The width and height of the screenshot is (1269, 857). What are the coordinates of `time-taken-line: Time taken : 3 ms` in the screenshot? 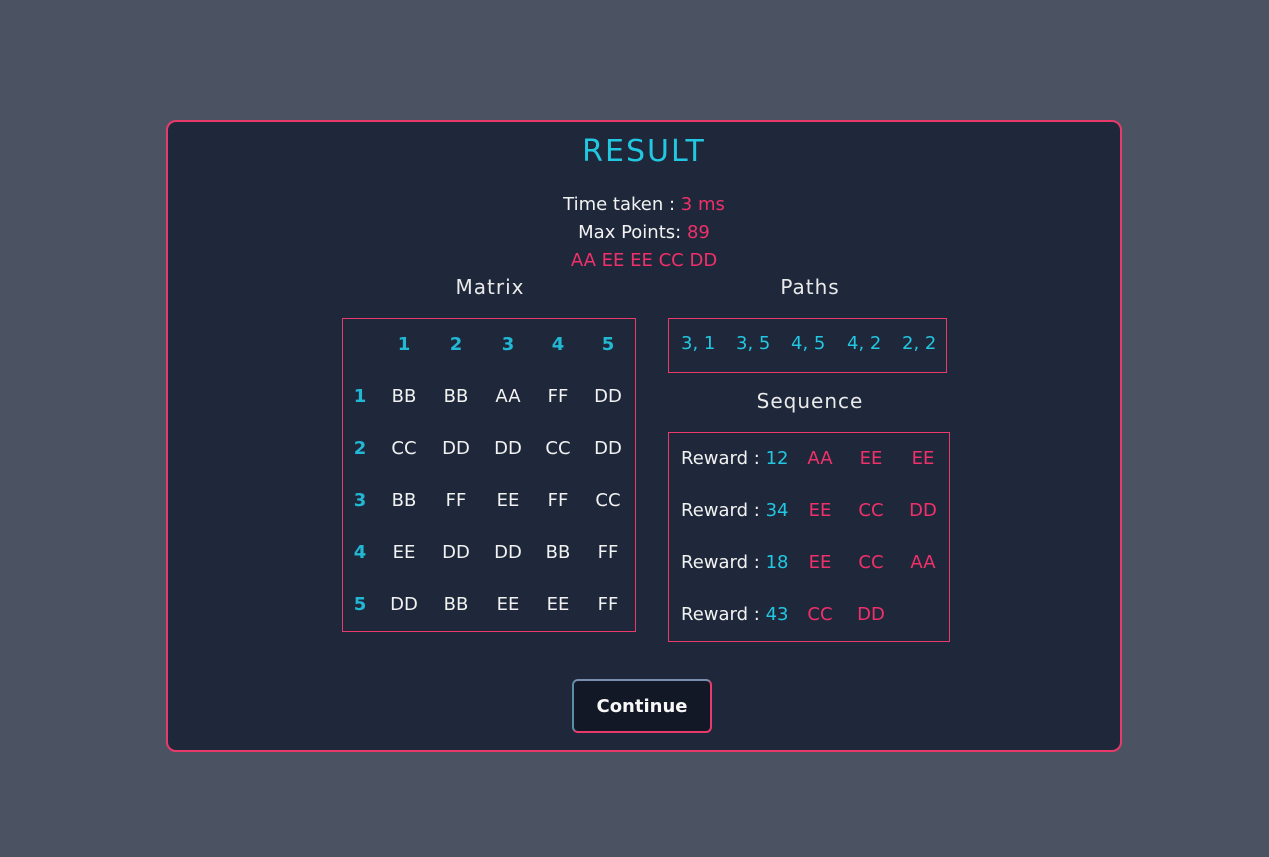 It's located at (644, 204).